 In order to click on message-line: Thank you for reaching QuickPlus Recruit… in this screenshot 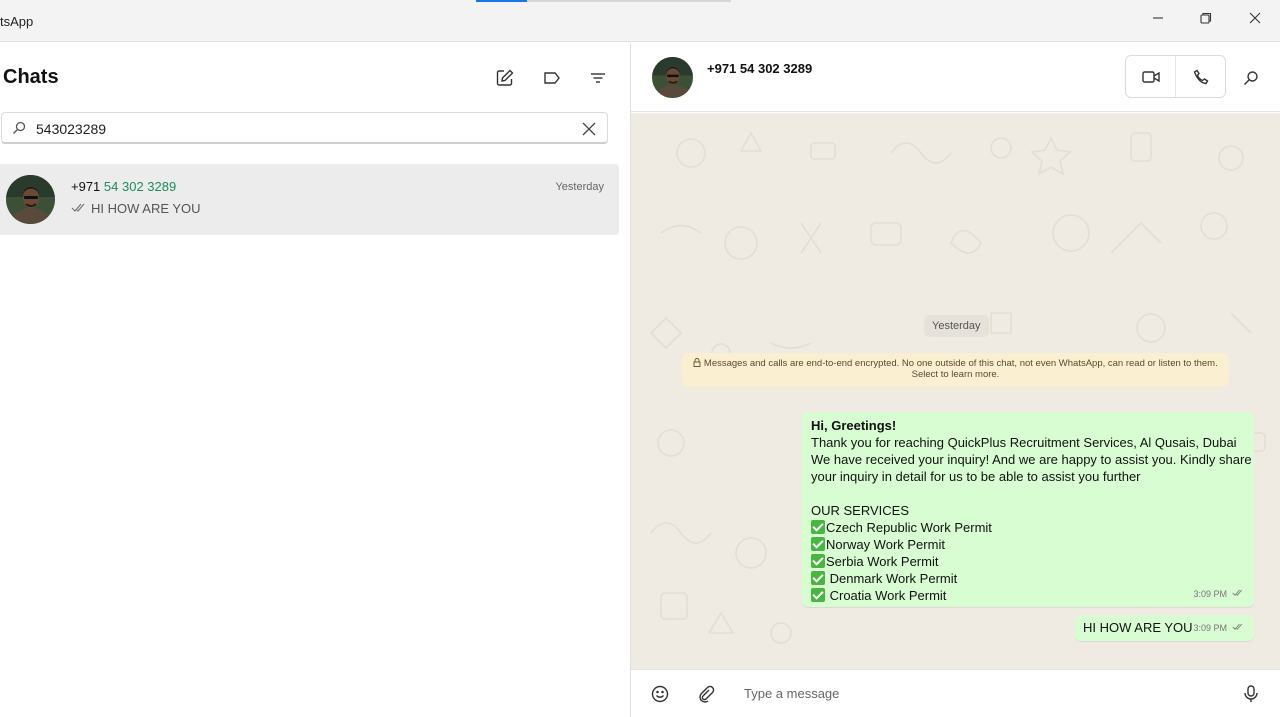, I will do `click(1024, 442)`.